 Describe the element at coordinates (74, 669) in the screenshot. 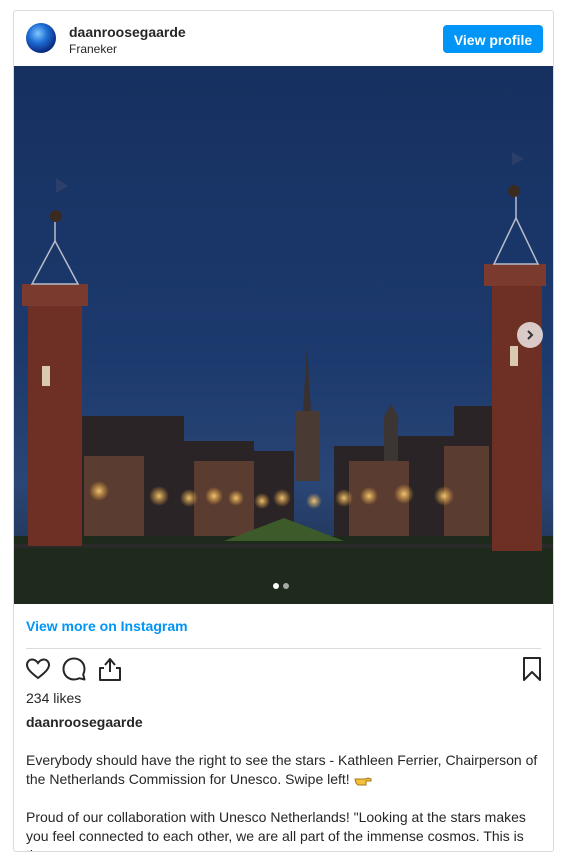

I see `comment-icon` at that location.